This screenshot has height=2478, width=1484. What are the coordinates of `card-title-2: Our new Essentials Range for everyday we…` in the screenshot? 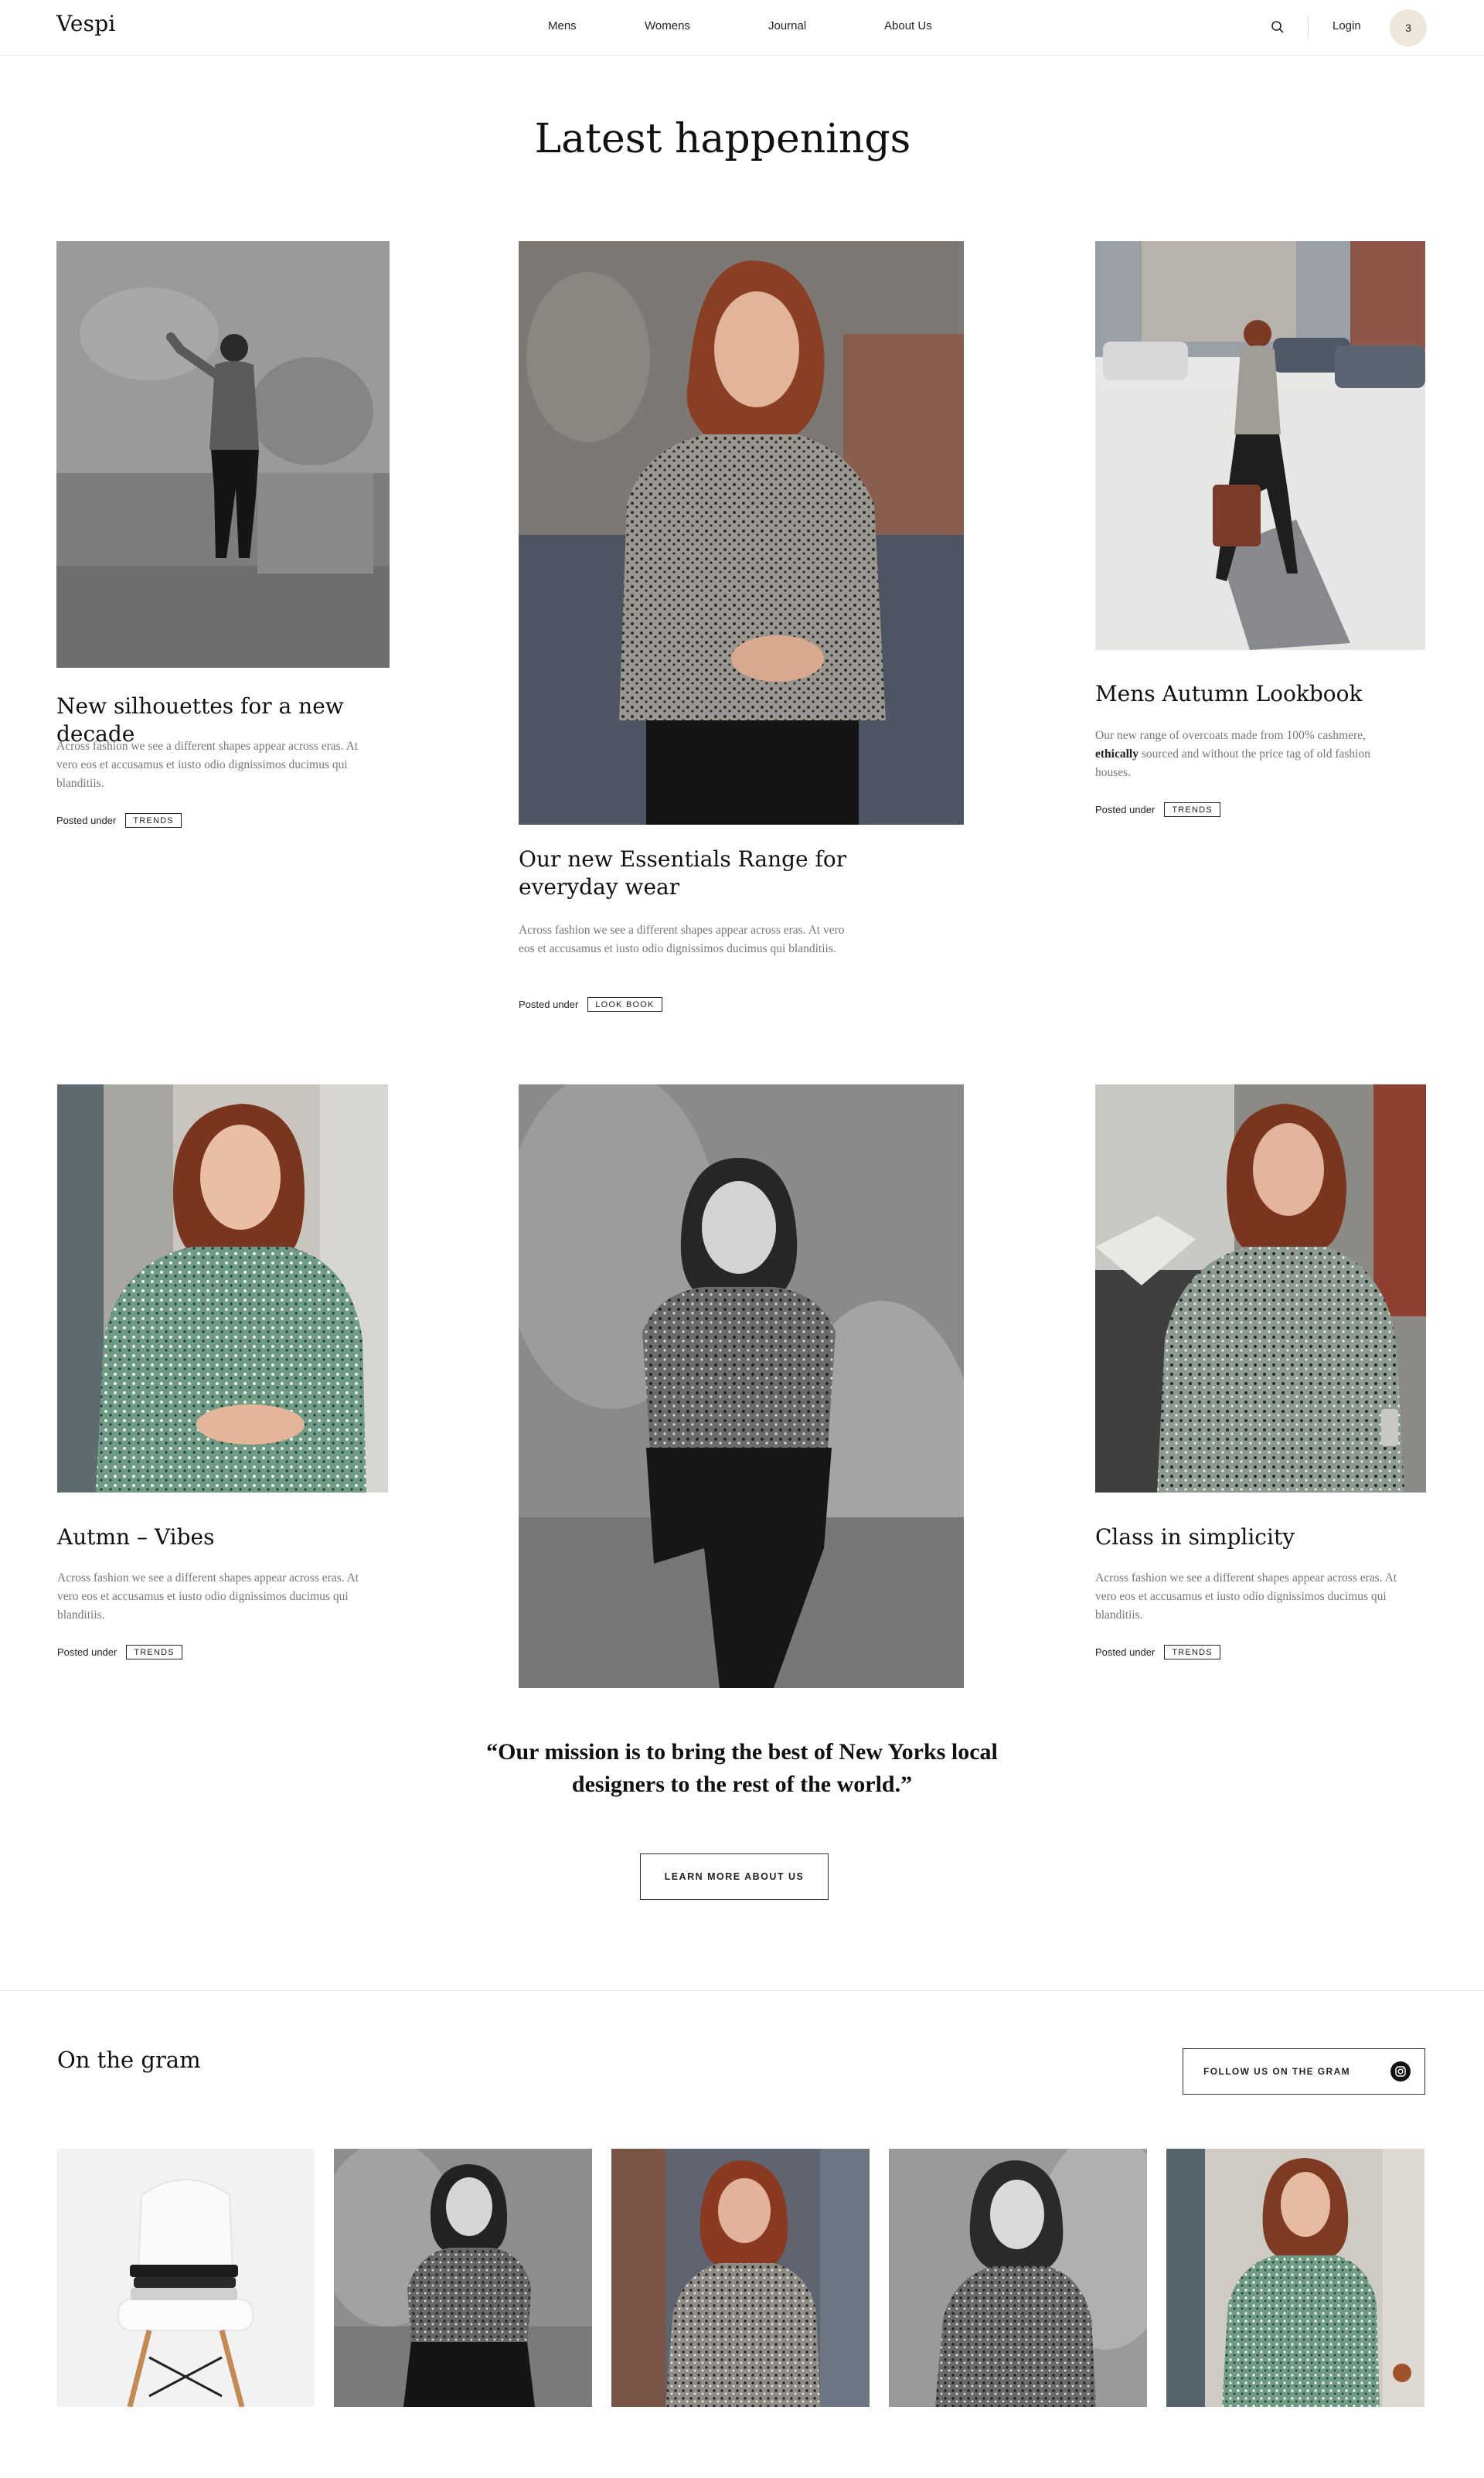 It's located at (712, 873).